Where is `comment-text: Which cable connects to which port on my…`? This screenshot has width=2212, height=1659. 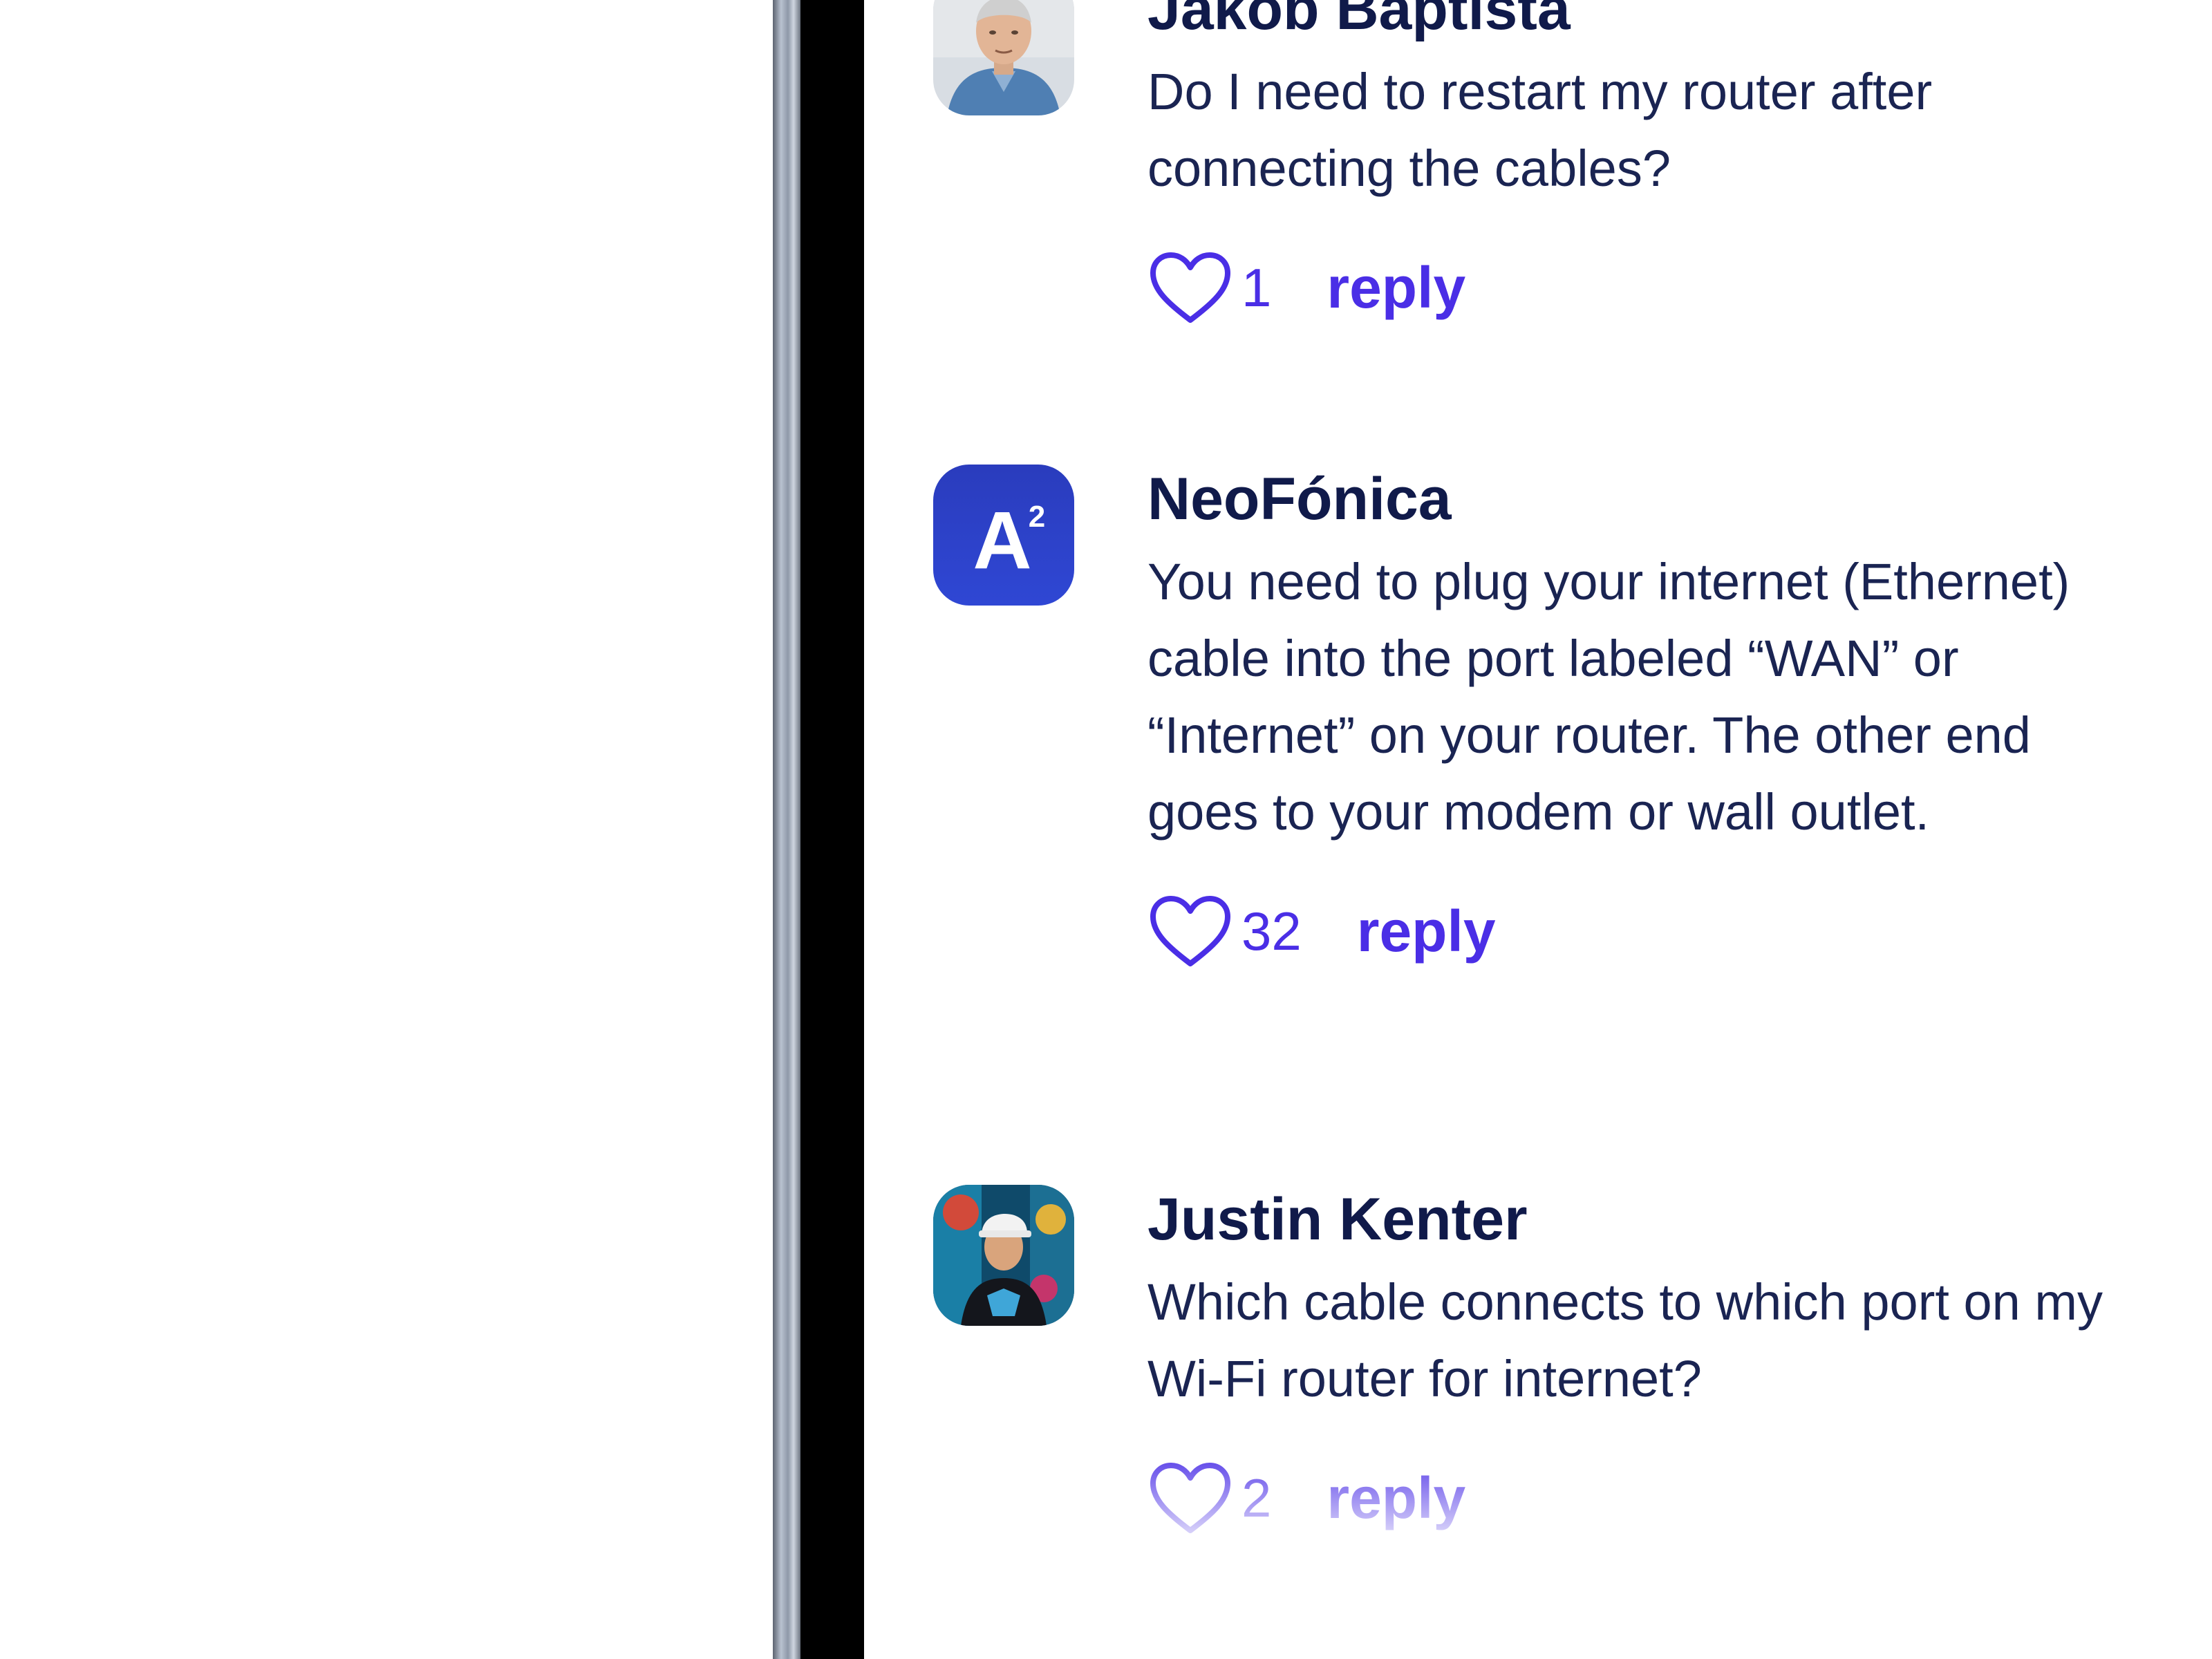 comment-text: Which cable connects to which port on my… is located at coordinates (1625, 1340).